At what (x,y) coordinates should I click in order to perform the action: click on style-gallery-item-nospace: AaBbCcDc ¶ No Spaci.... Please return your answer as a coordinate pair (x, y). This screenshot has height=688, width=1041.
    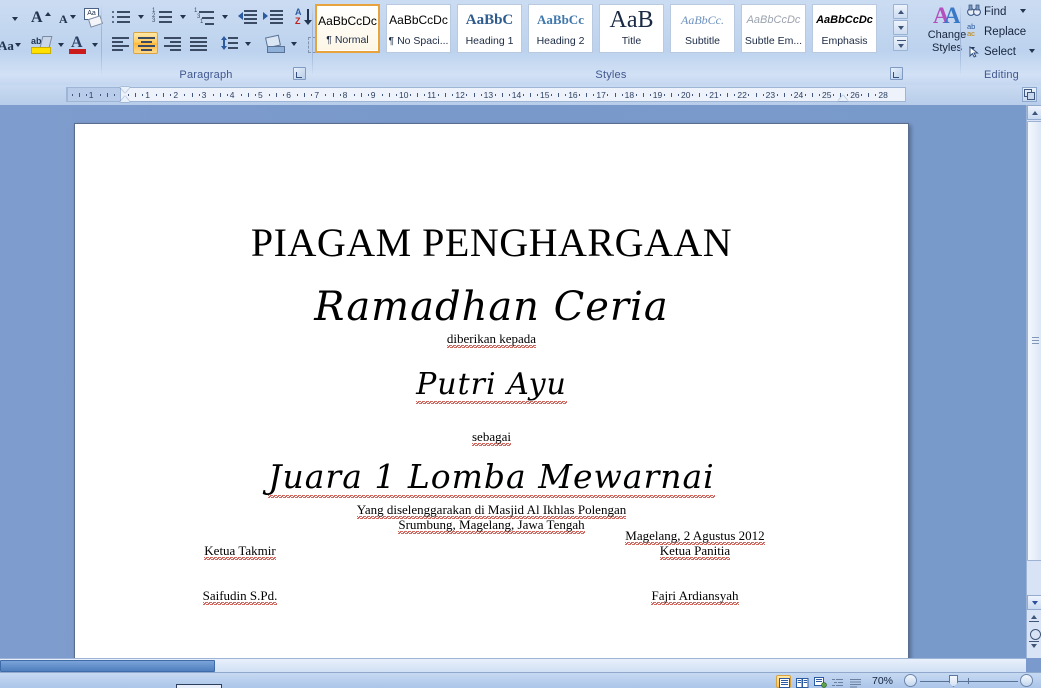
    Looking at the image, I should click on (418, 28).